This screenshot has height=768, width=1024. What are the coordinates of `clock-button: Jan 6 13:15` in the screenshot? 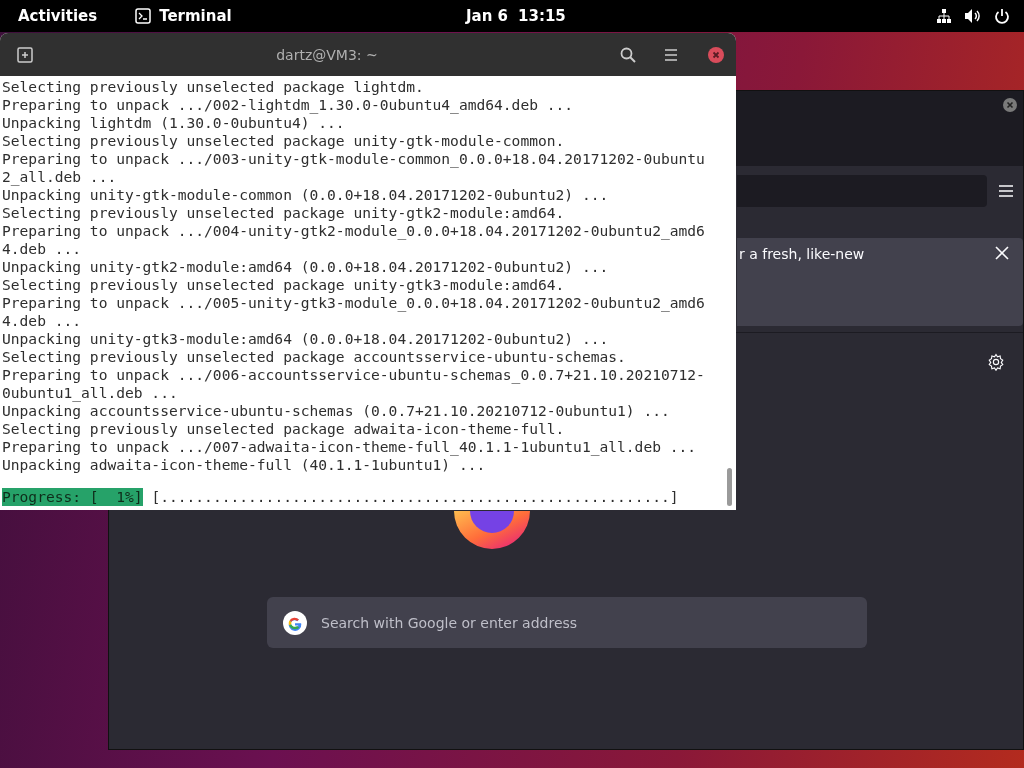 It's located at (516, 16).